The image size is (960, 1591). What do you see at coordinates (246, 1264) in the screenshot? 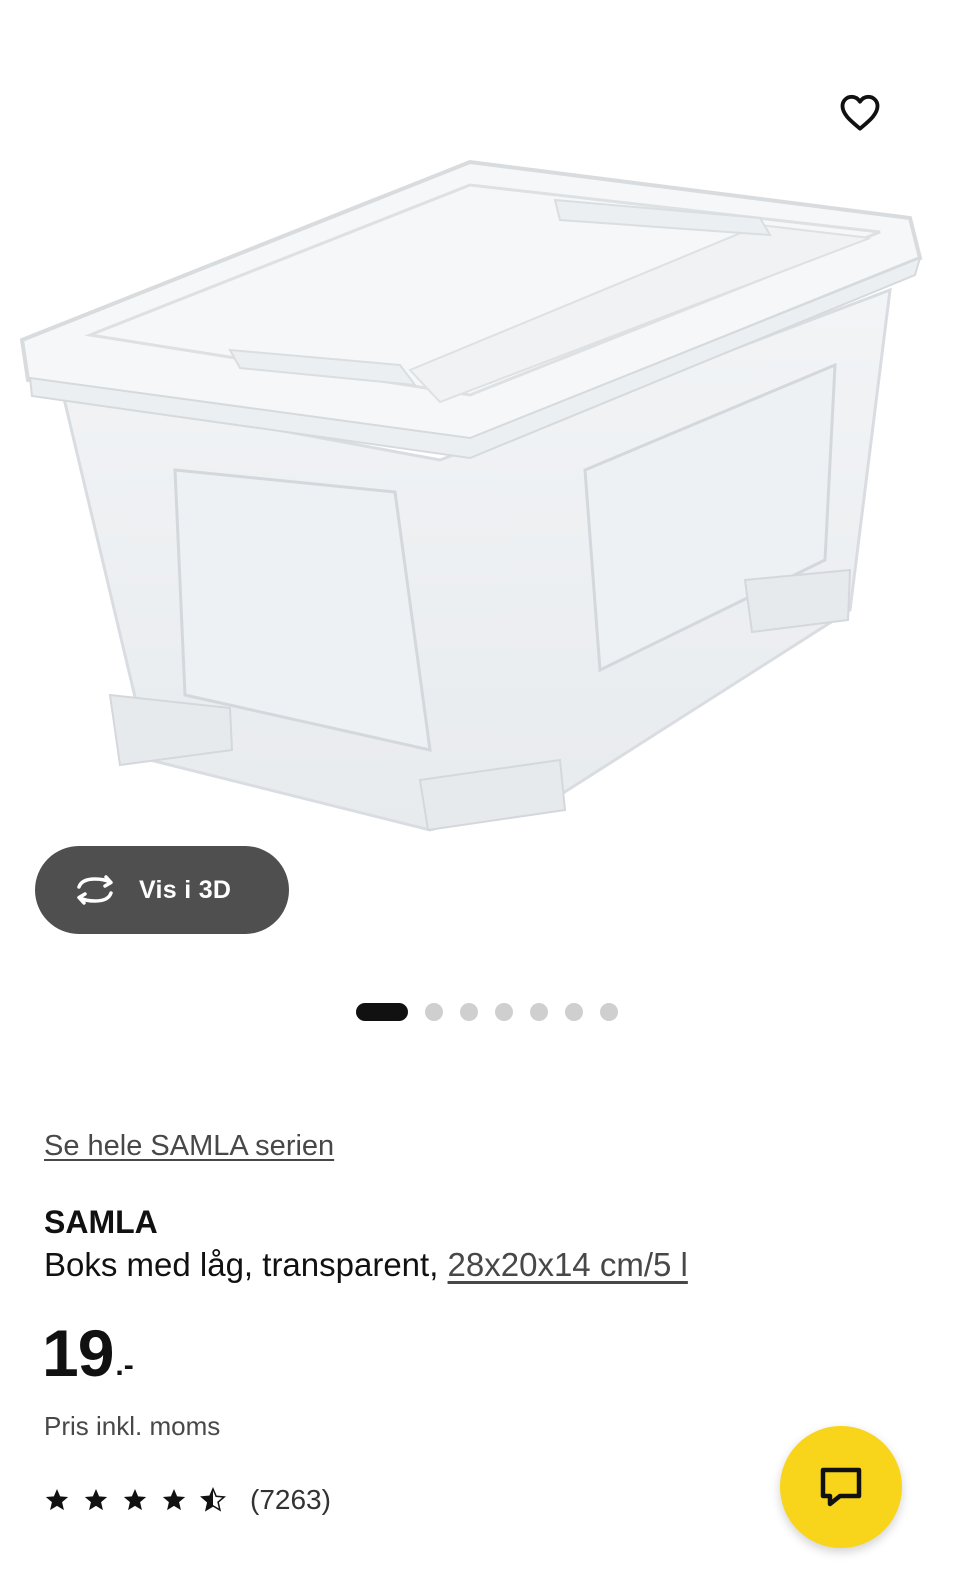
I see `product-description-text: Boks med låg, transparent,` at bounding box center [246, 1264].